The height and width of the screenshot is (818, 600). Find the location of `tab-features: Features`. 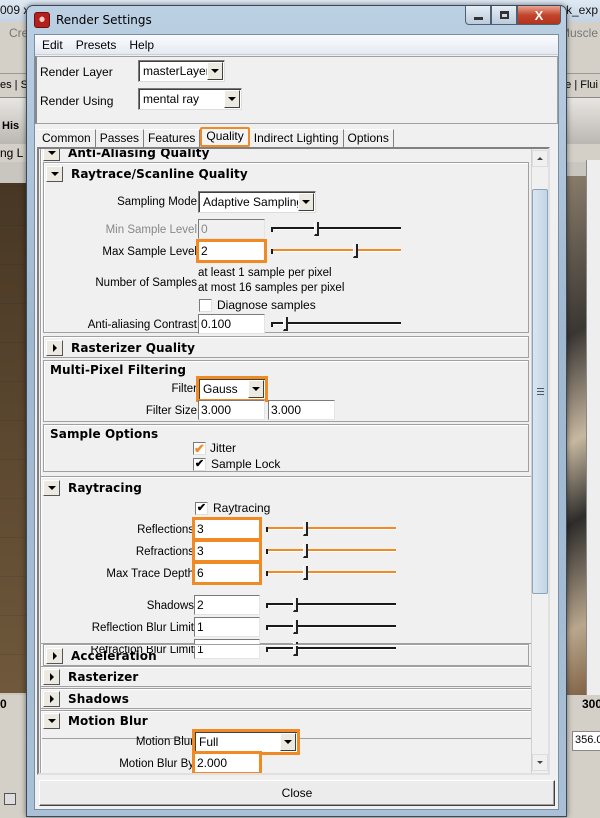

tab-features: Features is located at coordinates (172, 138).